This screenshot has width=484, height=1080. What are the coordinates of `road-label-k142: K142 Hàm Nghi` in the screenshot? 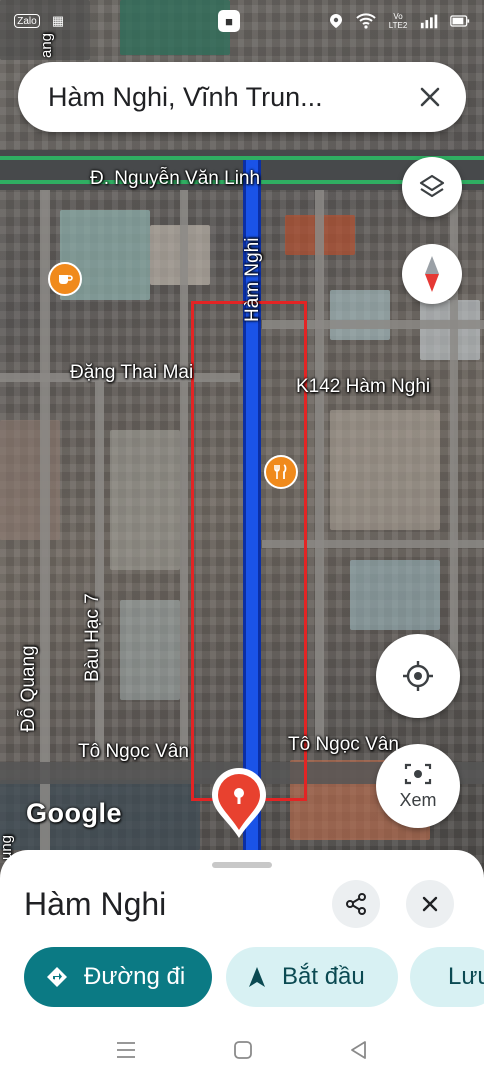 It's located at (363, 386).